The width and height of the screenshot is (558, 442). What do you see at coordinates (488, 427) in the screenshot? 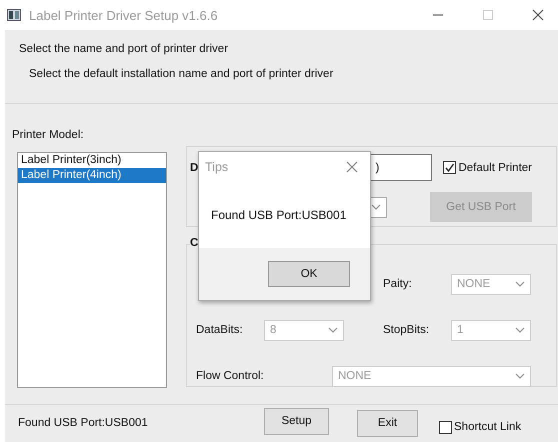
I see `checkbox-label: Shortcut Link` at bounding box center [488, 427].